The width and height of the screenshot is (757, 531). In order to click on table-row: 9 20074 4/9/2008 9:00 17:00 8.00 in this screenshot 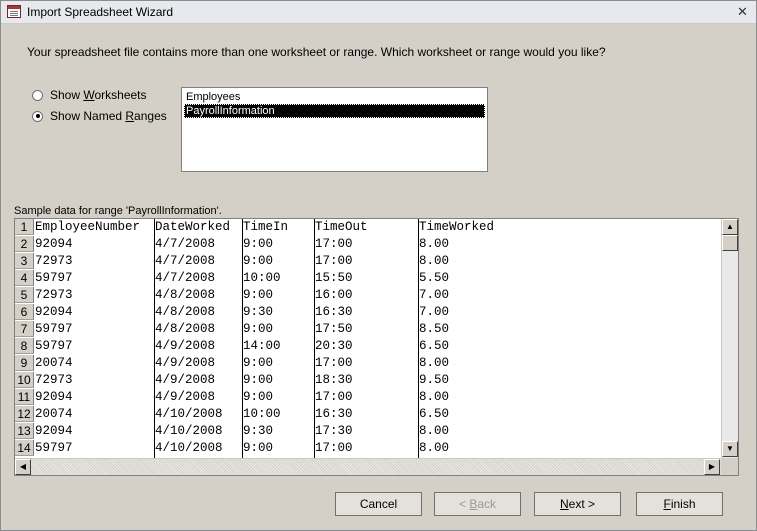, I will do `click(368, 363)`.